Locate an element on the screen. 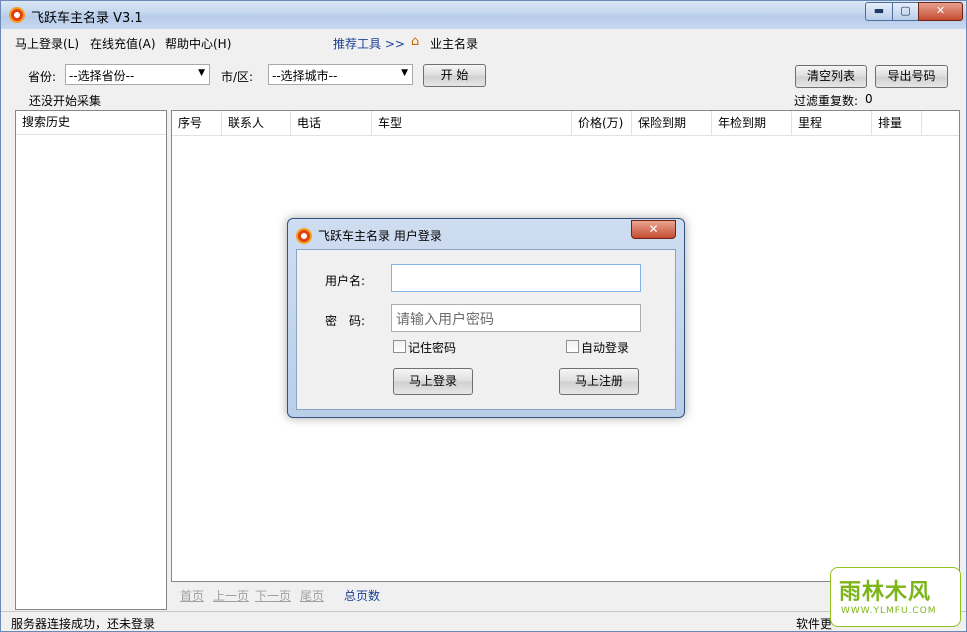  dialog-title: 飞跃车主名录 用户登录 is located at coordinates (380, 236).